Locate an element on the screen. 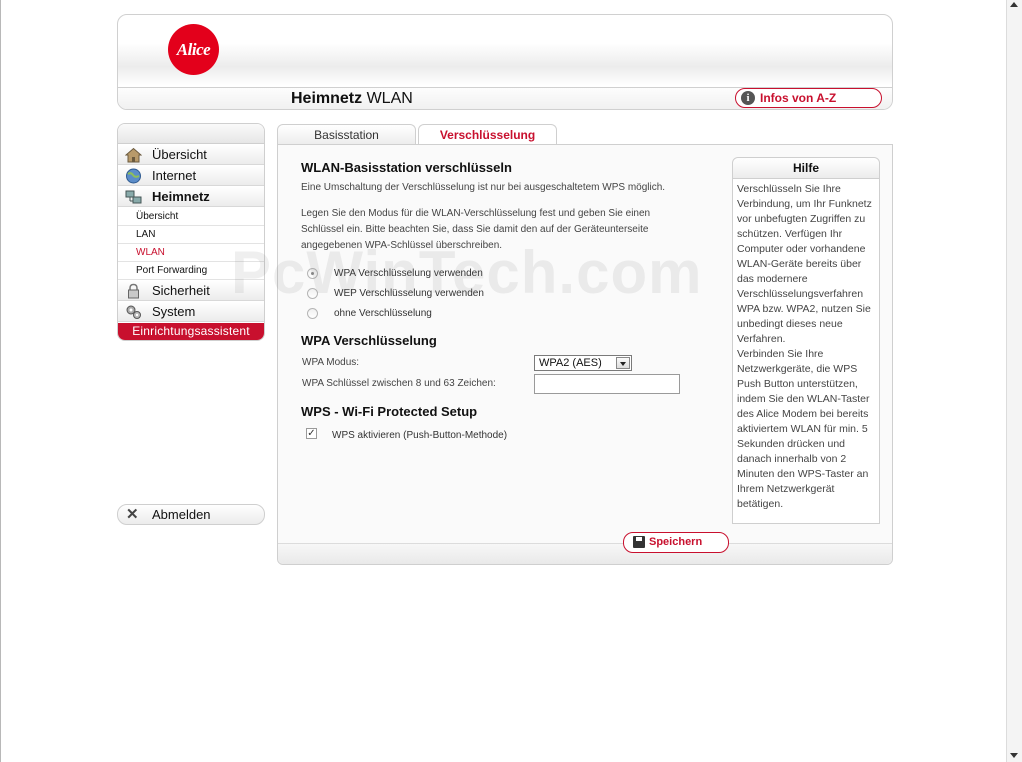 The height and width of the screenshot is (762, 1022). wps-checkbox-label: WPS aktivieren (Push-Button-Methode) is located at coordinates (420, 435).